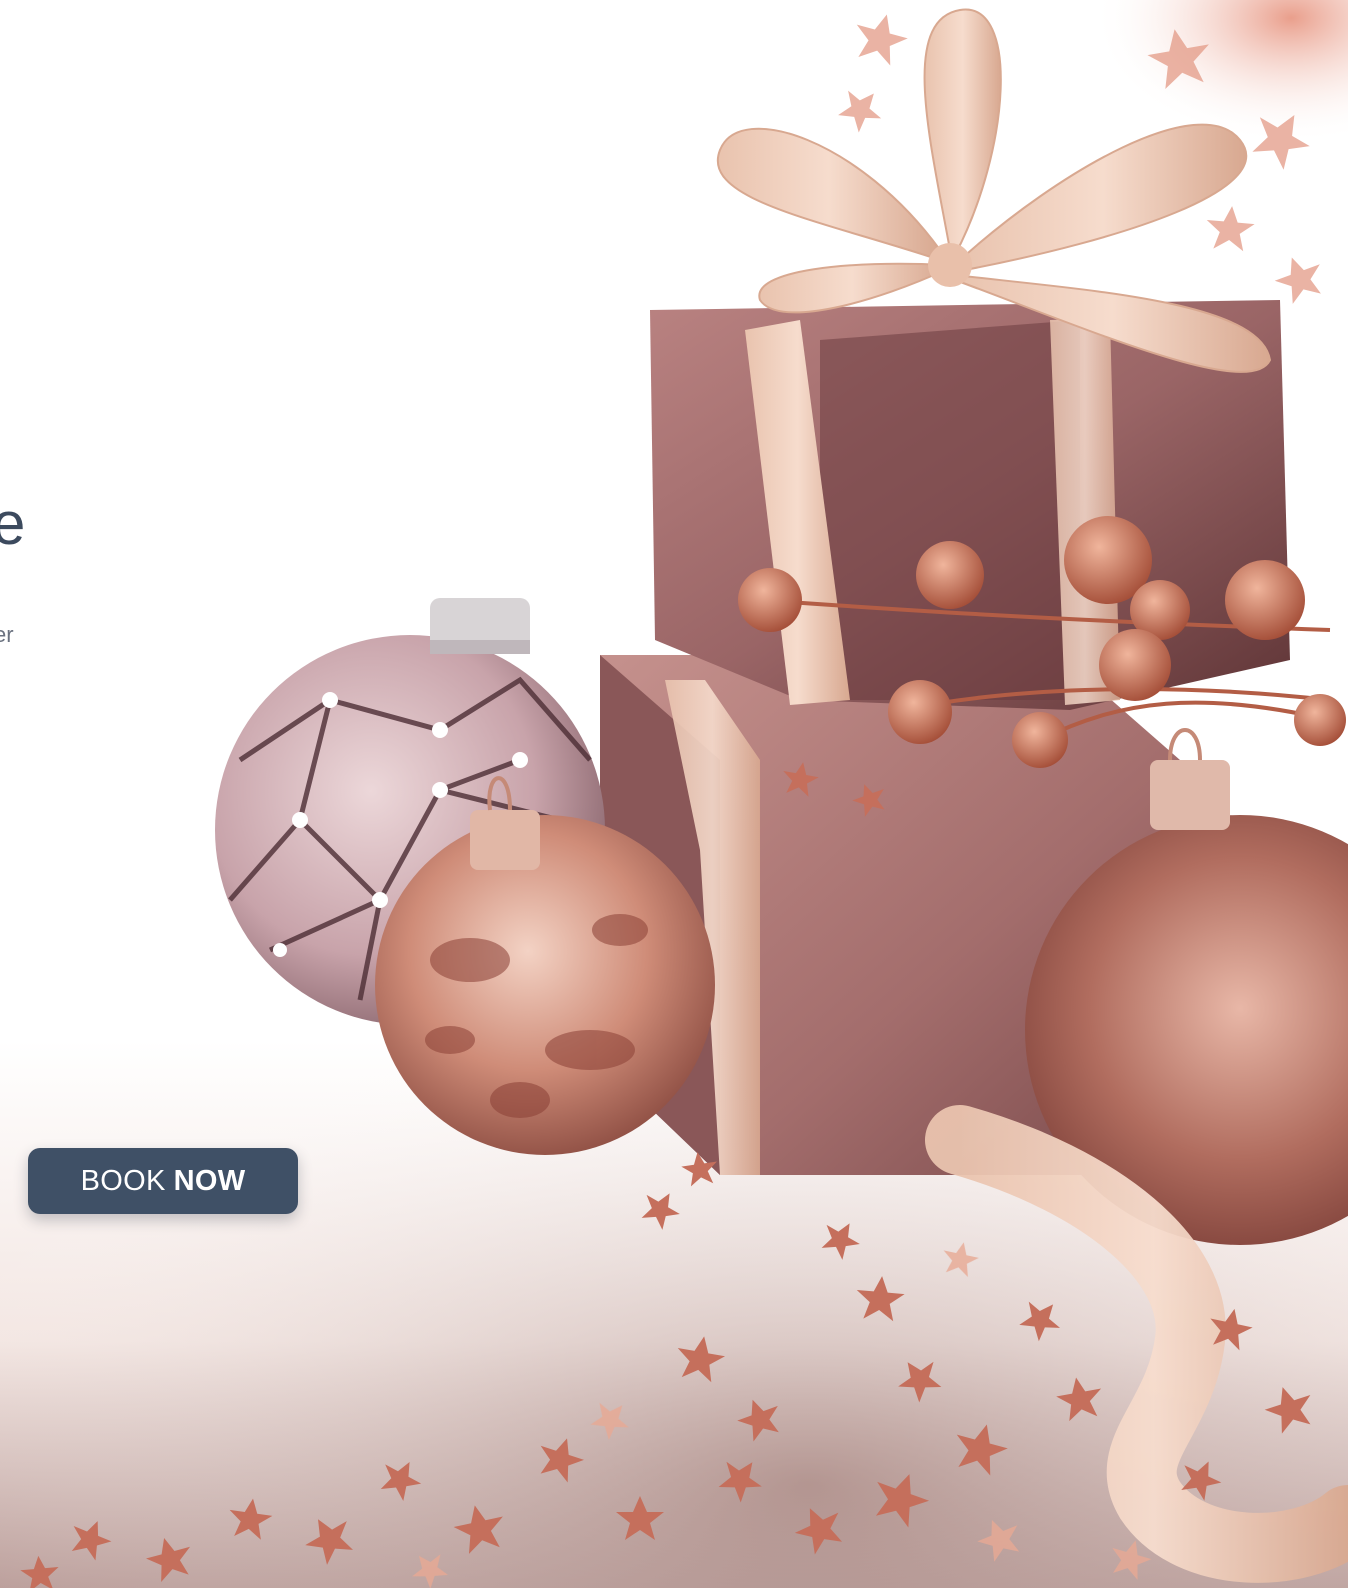  What do you see at coordinates (123, 1180) in the screenshot?
I see `book-now-button-label-light: BOOK` at bounding box center [123, 1180].